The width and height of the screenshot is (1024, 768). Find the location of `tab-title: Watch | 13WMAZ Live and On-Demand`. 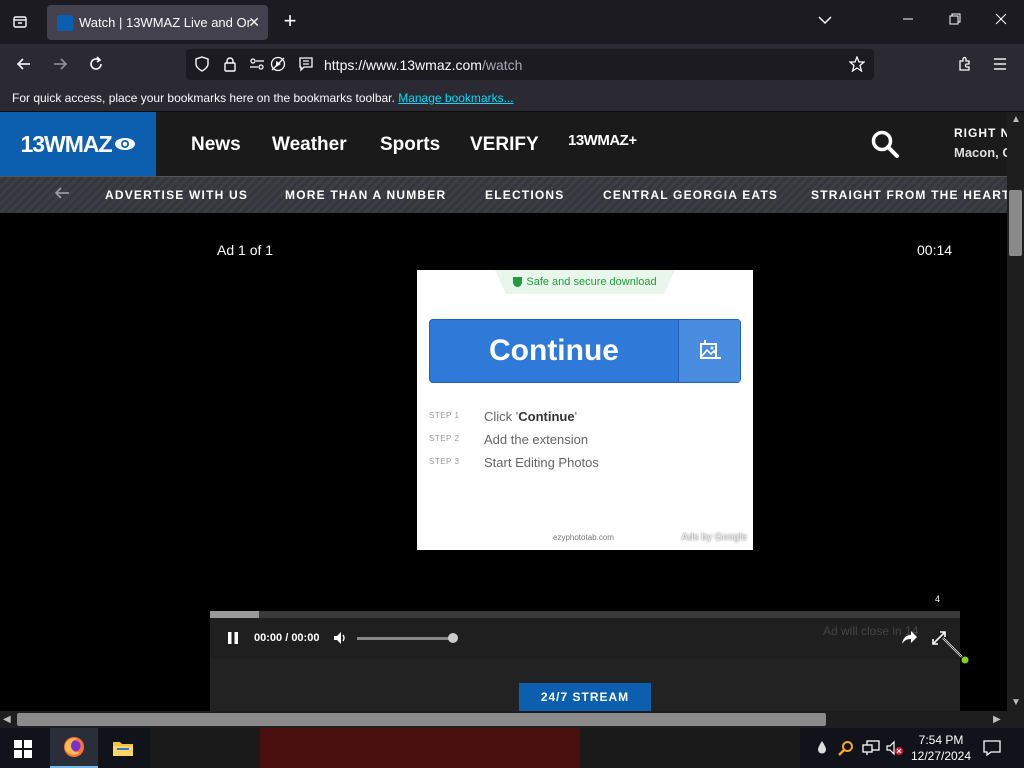

tab-title: Watch | 13WMAZ Live and On-Demand is located at coordinates (165, 22).